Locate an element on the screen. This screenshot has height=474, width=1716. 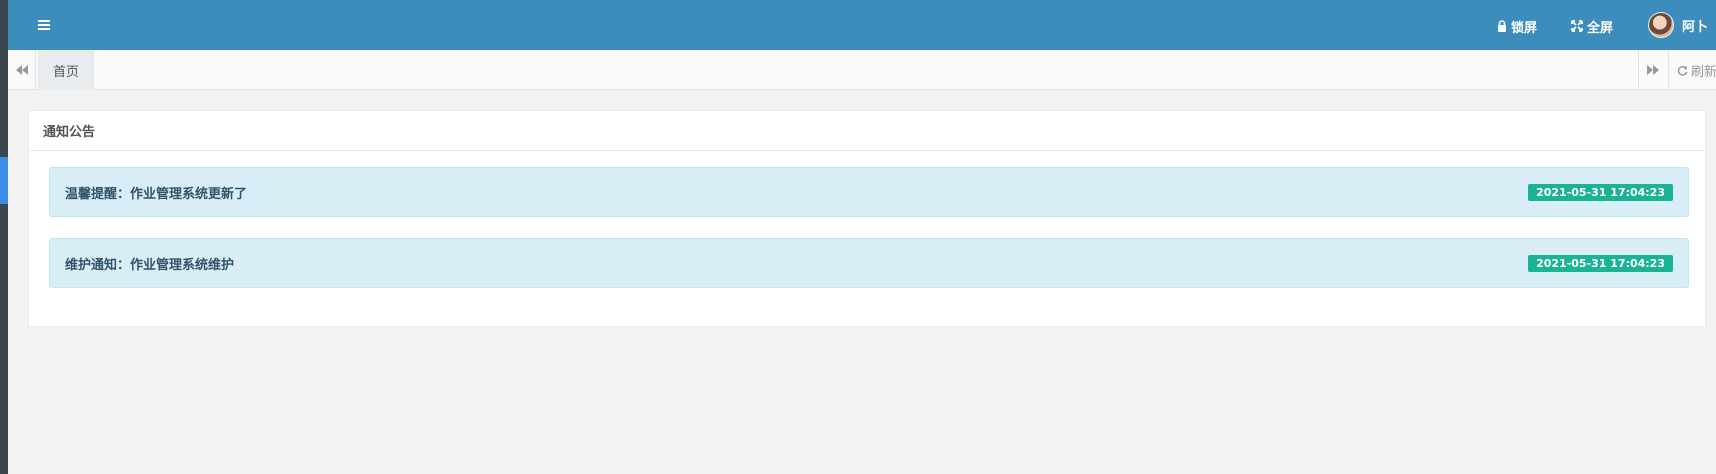
notice-item: 维护通知：作业管理系统维护 2021-05-31 17:04:23 is located at coordinates (869, 263).